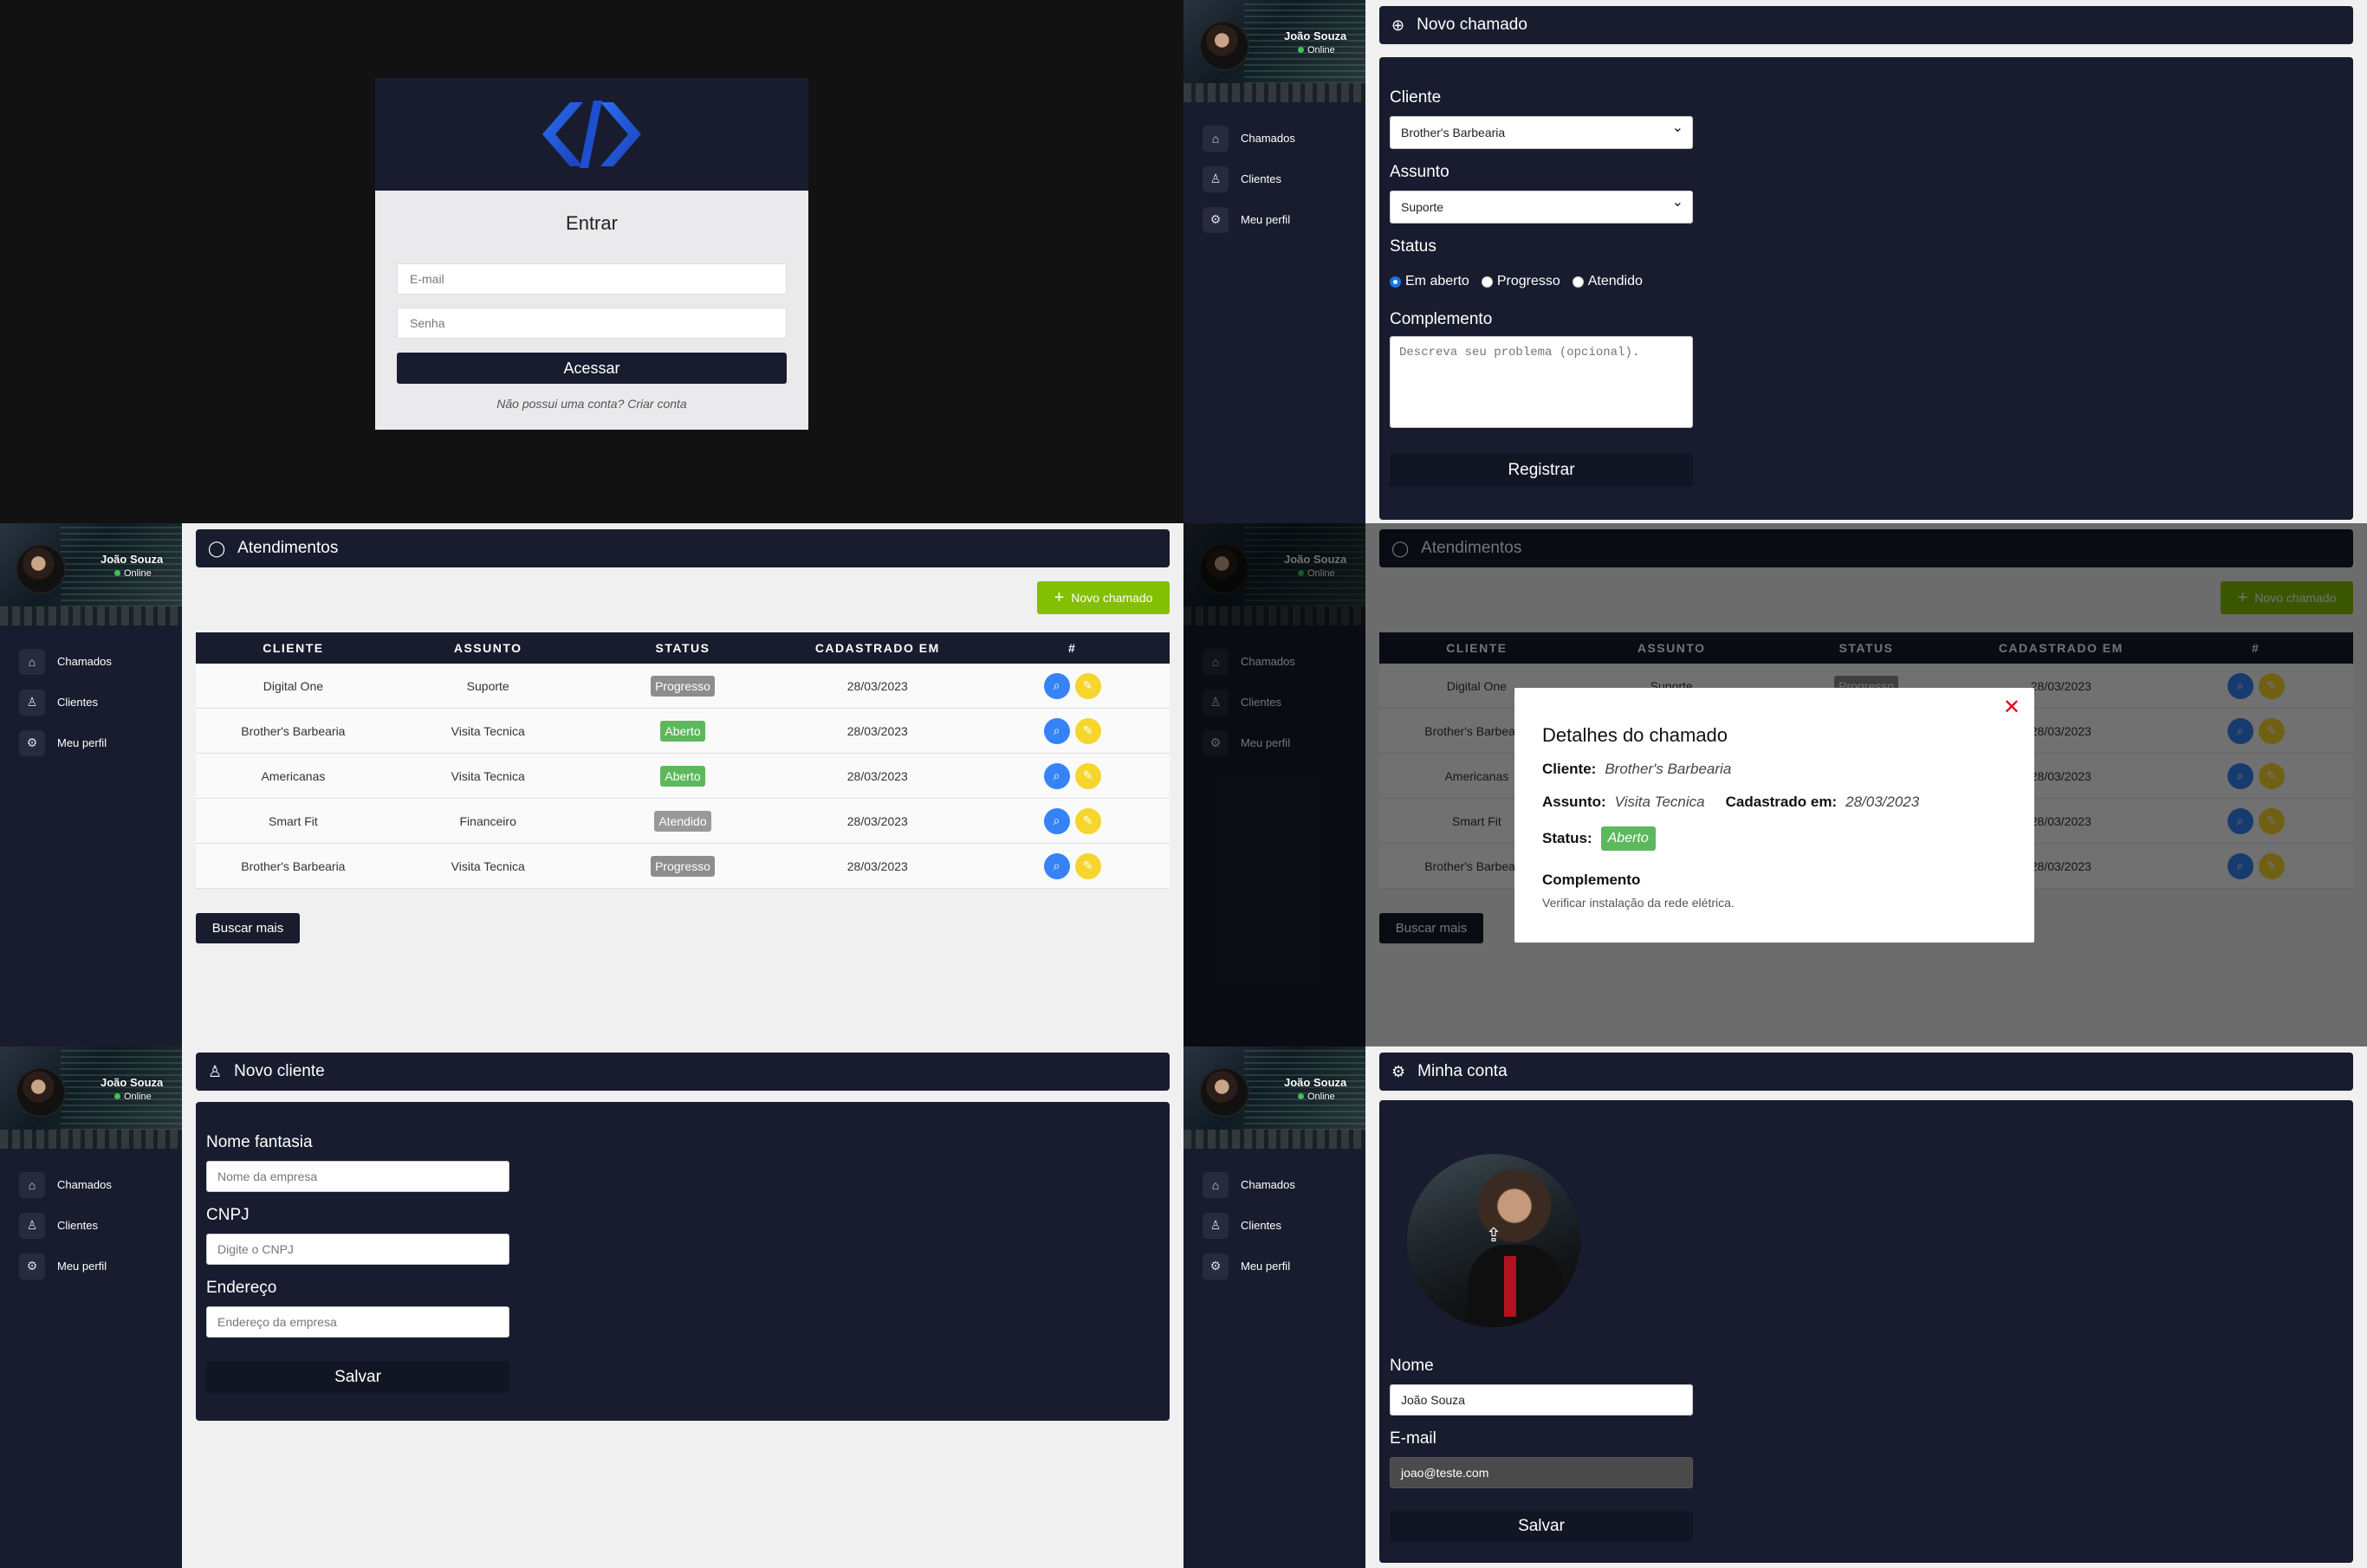  I want to click on profile-avatar: ⇪, so click(1493, 1240).